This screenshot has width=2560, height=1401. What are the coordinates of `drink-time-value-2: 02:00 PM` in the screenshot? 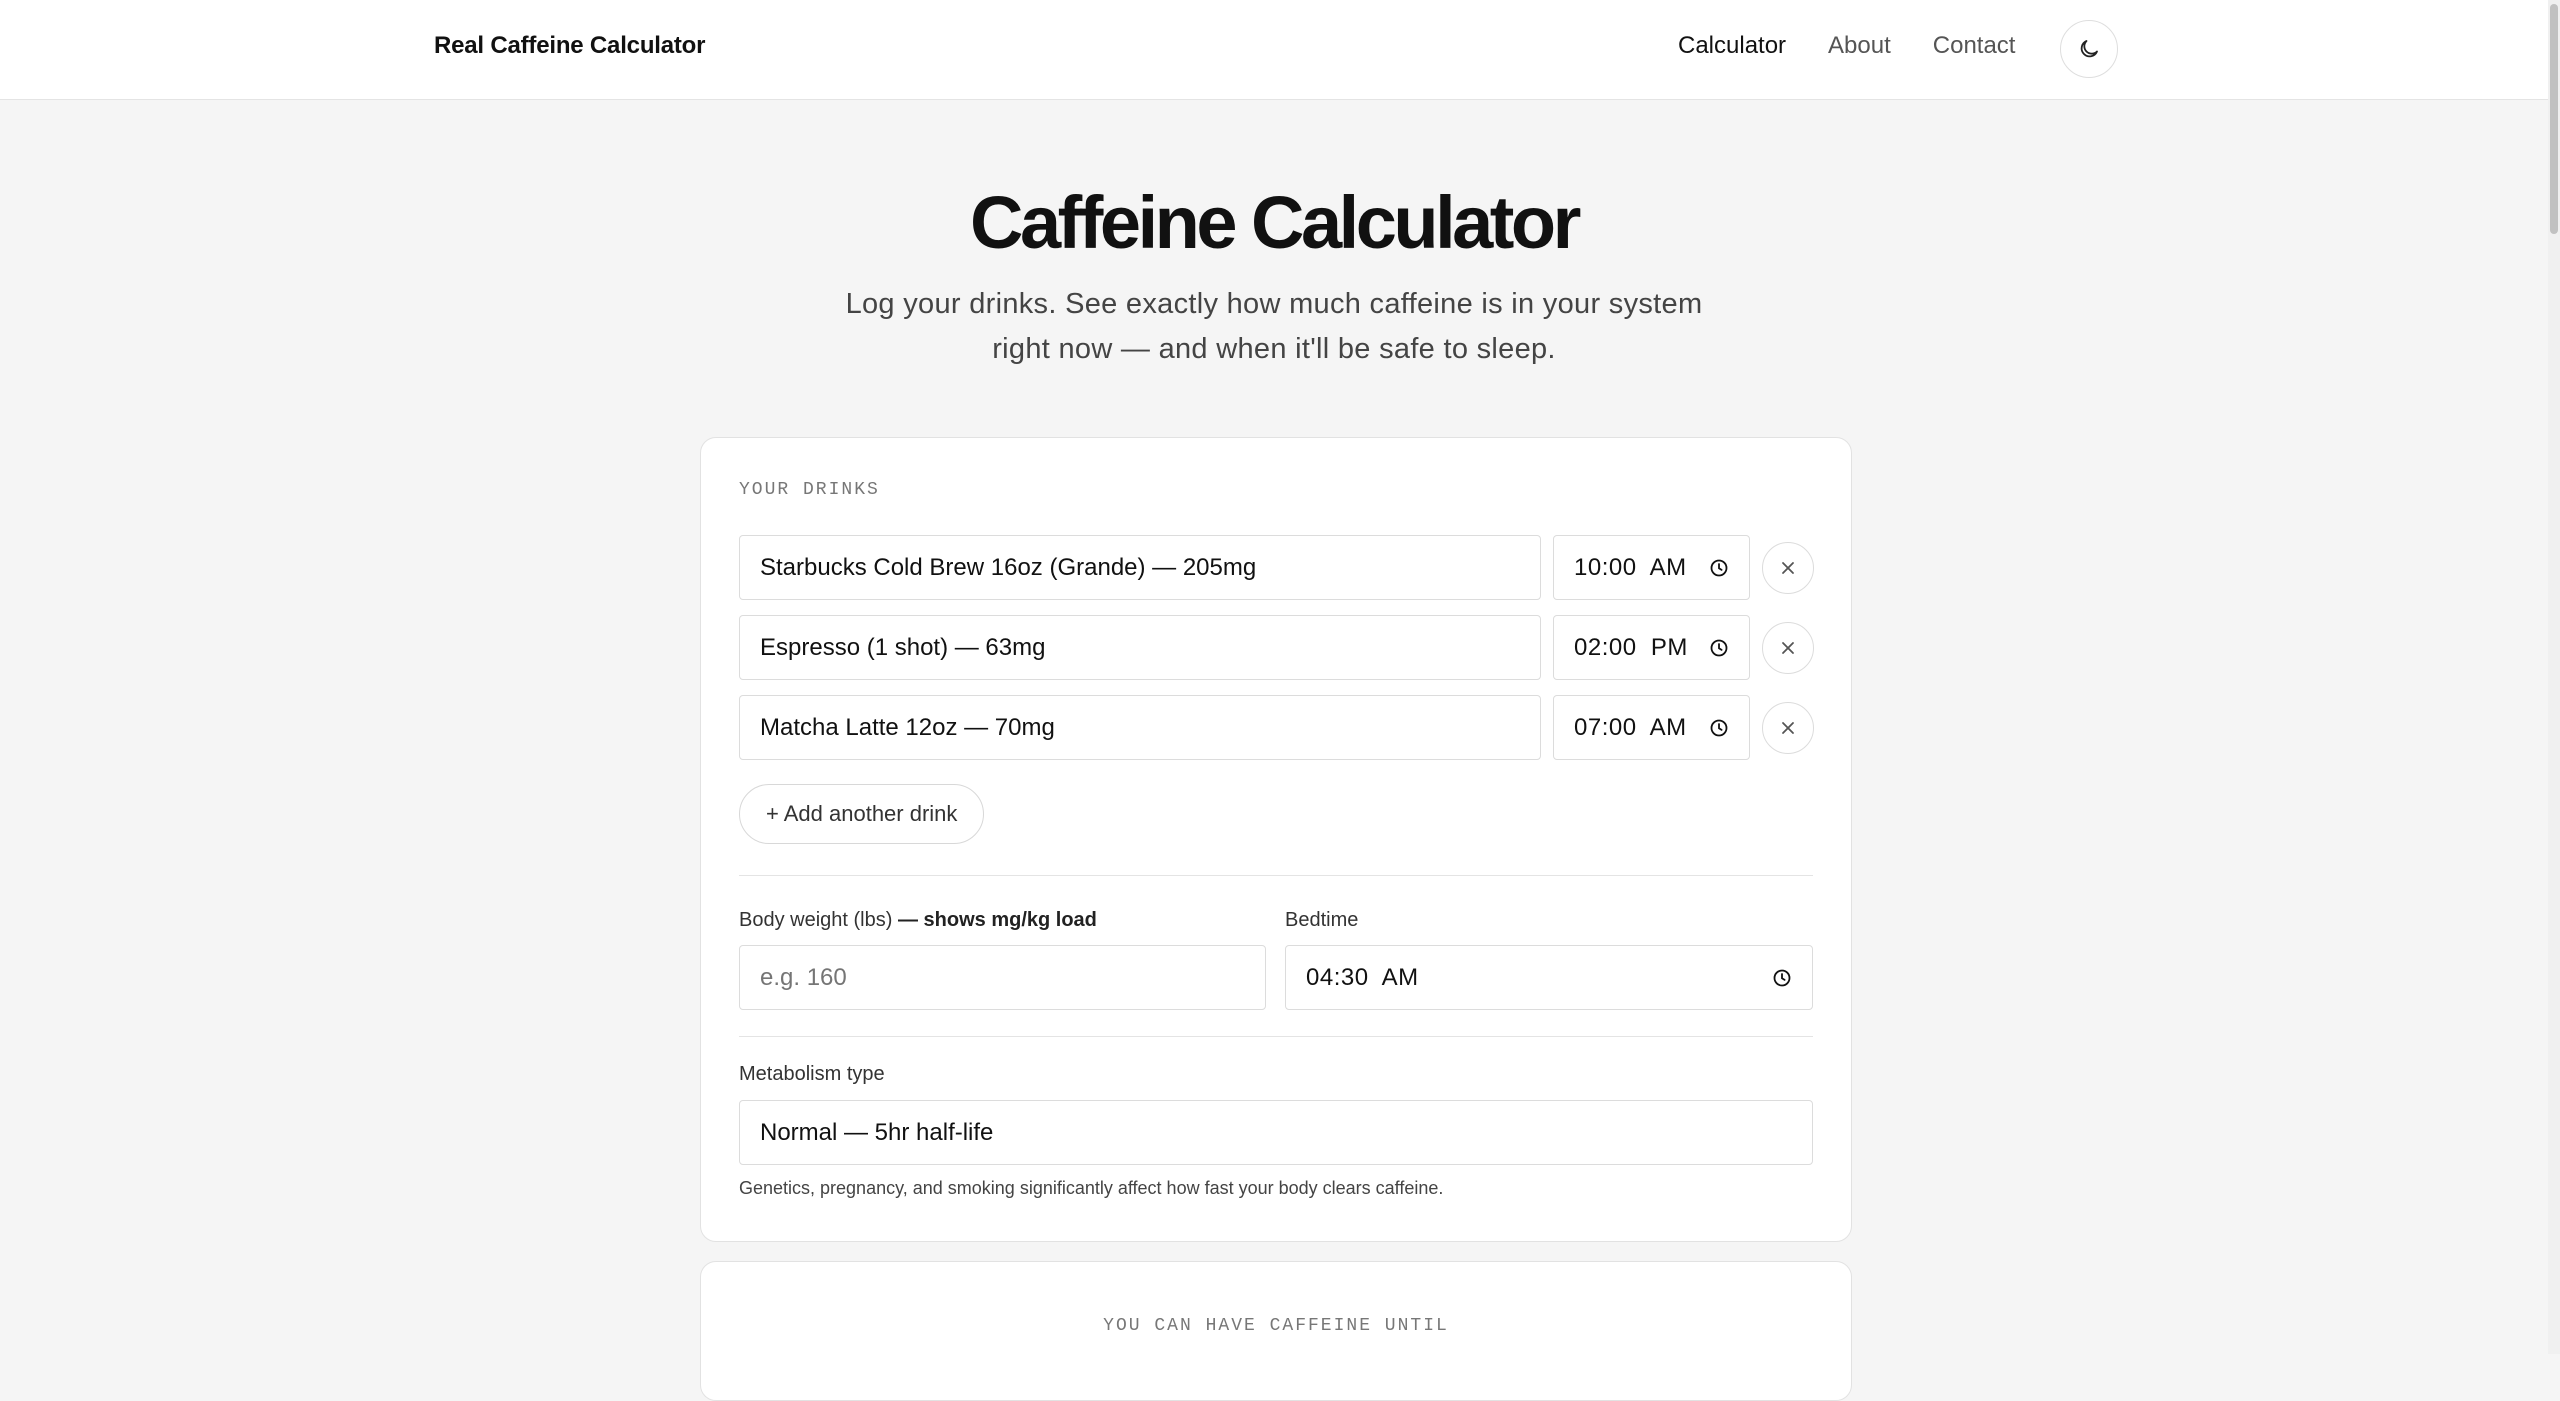 It's located at (1631, 647).